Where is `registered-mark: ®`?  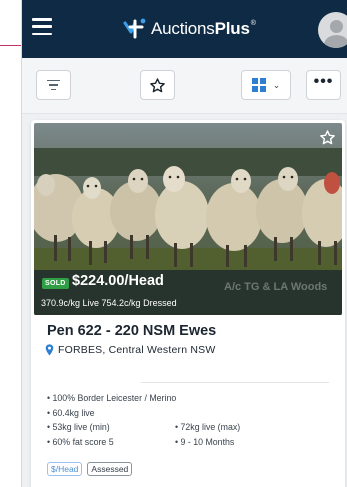 registered-mark: ® is located at coordinates (253, 23).